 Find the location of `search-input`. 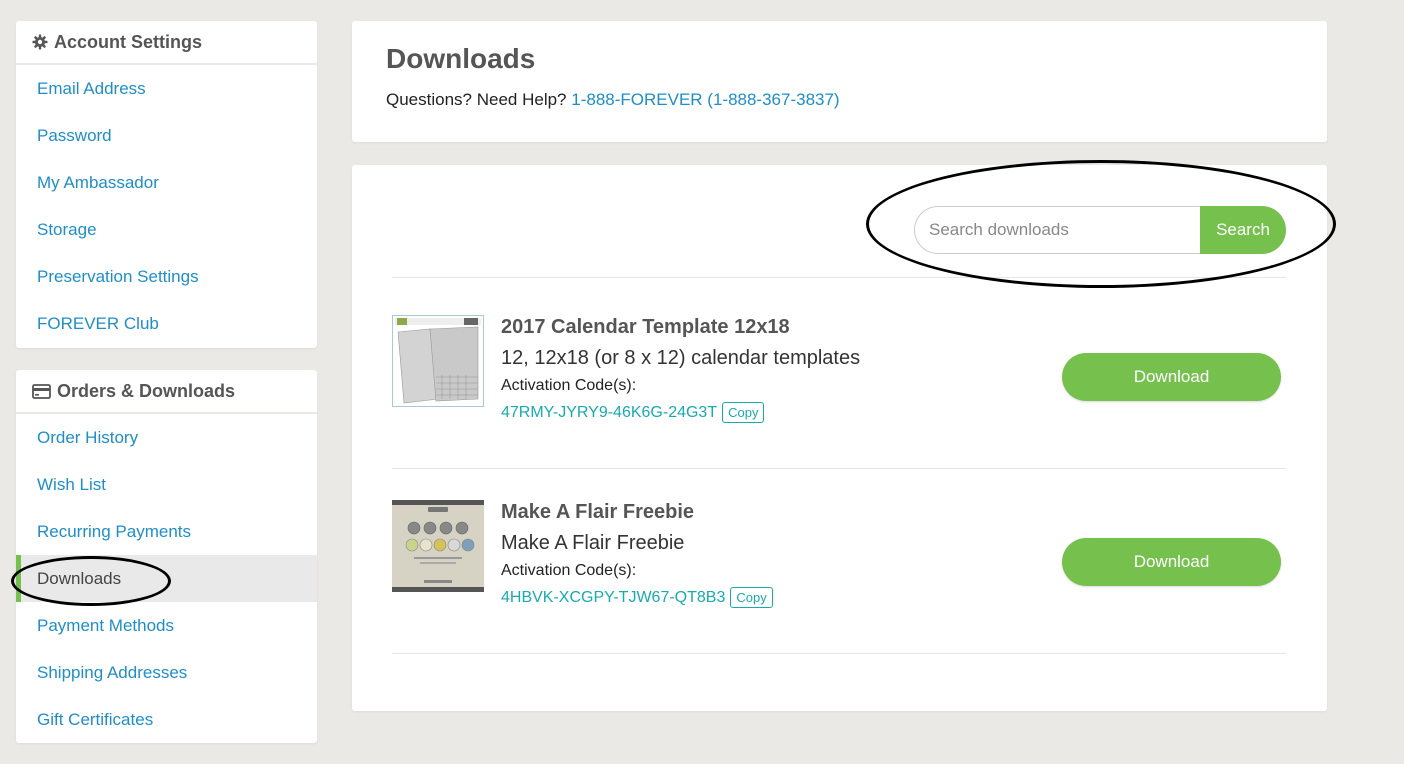

search-input is located at coordinates (1057, 230).